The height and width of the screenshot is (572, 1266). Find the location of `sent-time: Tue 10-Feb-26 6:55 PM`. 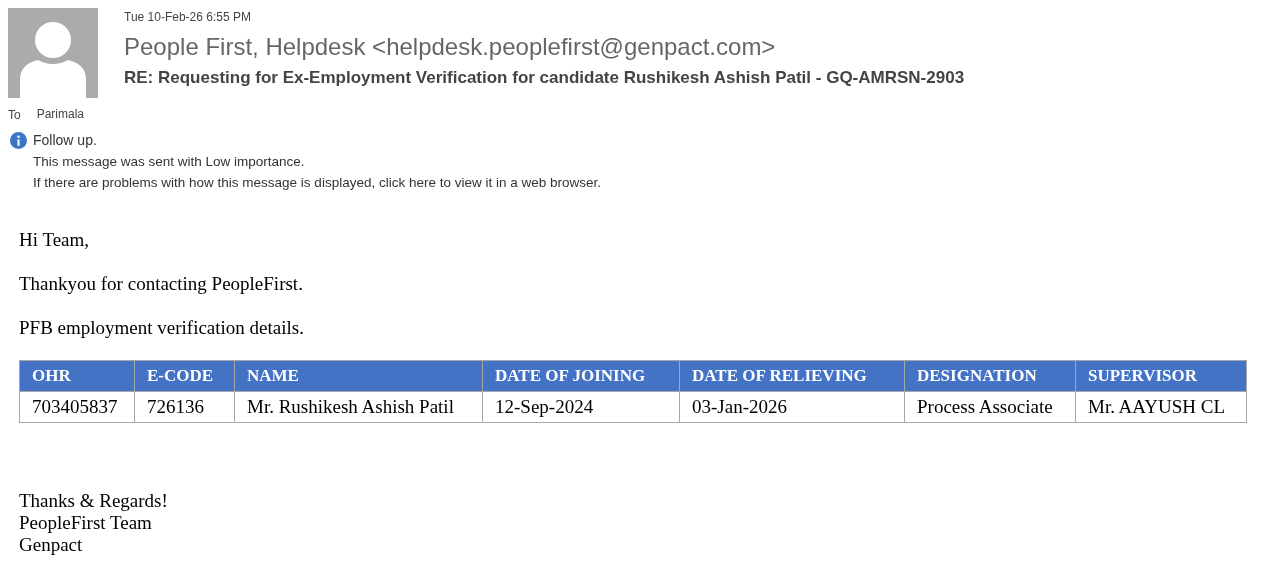

sent-time: Tue 10-Feb-26 6:55 PM is located at coordinates (188, 17).